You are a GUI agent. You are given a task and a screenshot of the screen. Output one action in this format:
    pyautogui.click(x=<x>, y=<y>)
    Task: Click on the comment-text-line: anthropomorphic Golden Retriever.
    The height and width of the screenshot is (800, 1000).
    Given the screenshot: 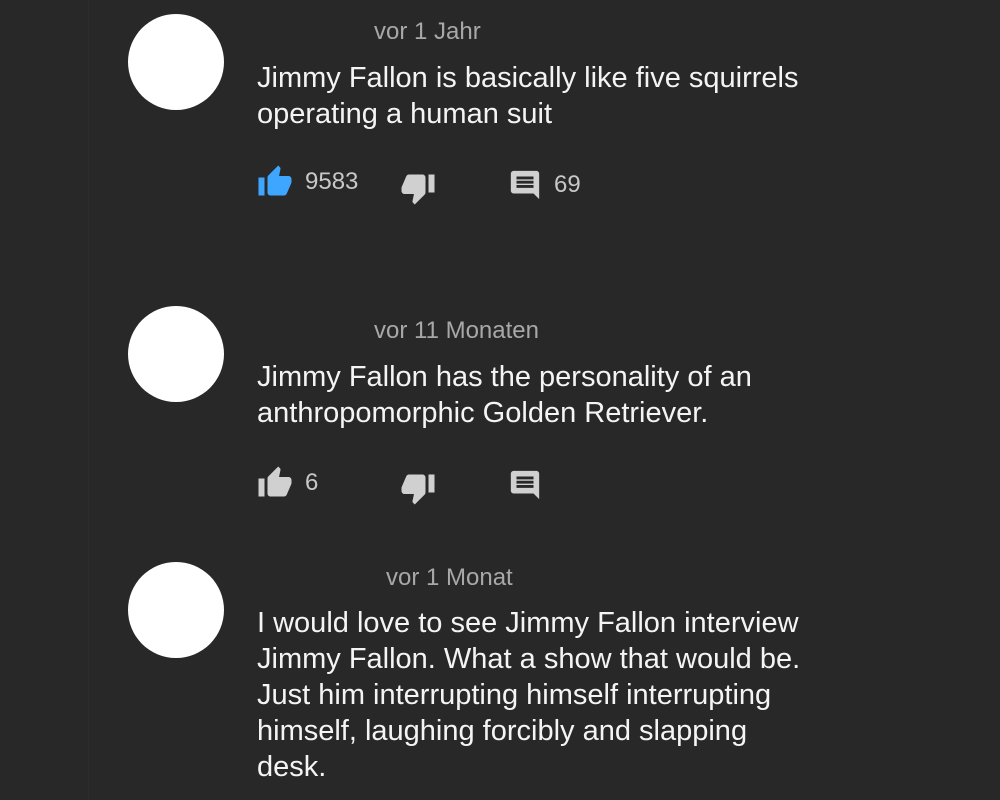 What is the action you would take?
    pyautogui.click(x=483, y=413)
    